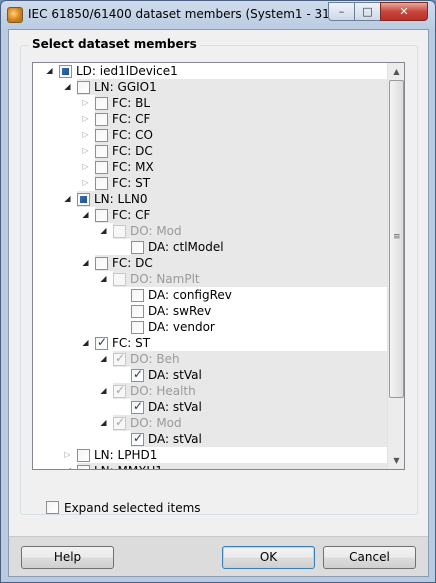 This screenshot has height=583, width=436. What do you see at coordinates (132, 508) in the screenshot?
I see `expand-selected-label: Expand selected items` at bounding box center [132, 508].